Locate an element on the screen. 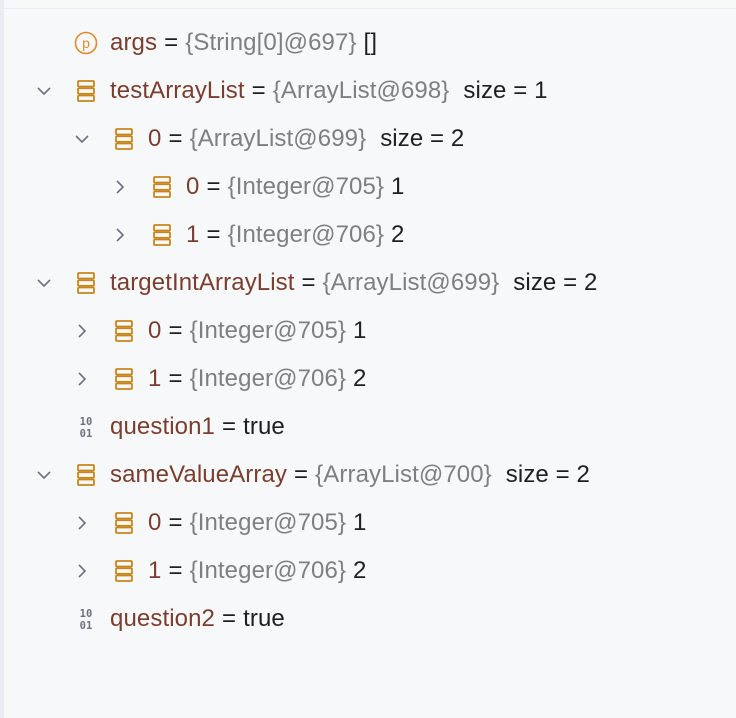  variable-text: question2 = true is located at coordinates (197, 619).